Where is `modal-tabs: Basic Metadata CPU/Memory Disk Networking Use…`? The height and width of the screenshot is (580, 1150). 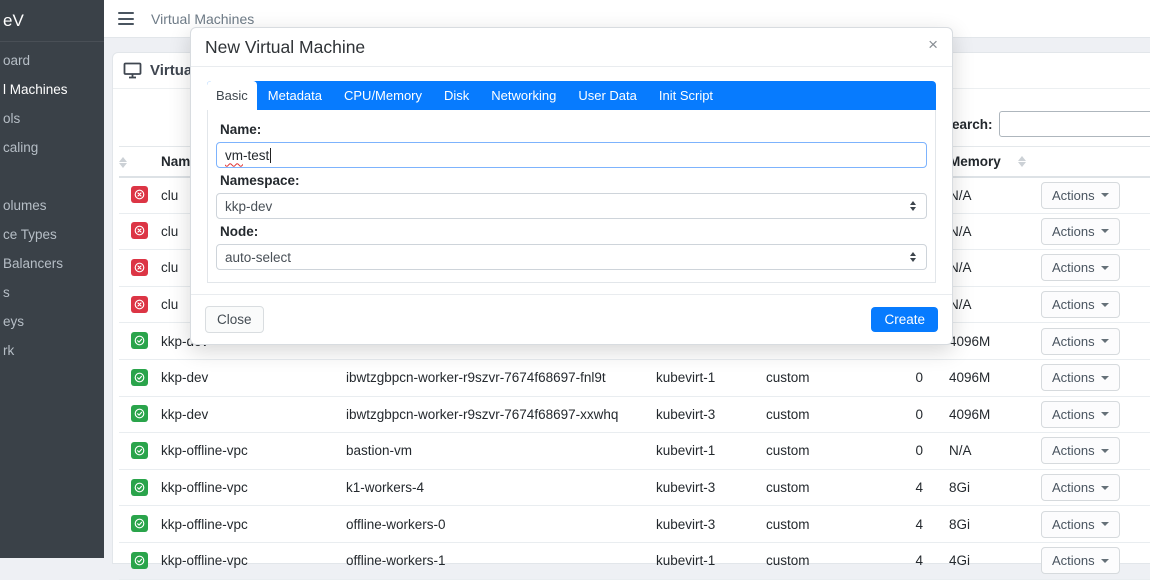 modal-tabs: Basic Metadata CPU/Memory Disk Networking Use… is located at coordinates (571, 95).